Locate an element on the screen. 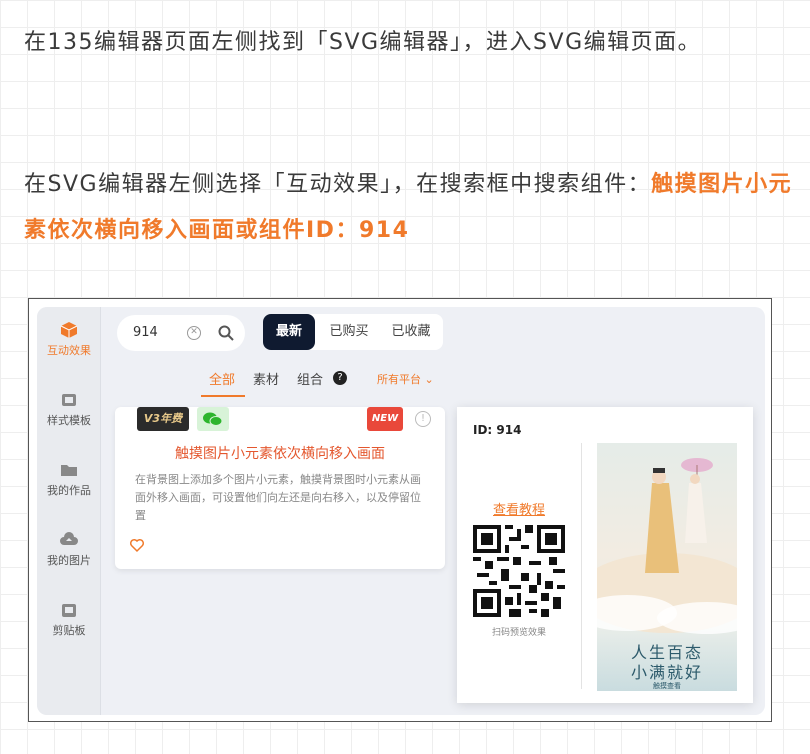 This screenshot has height=754, width=810. qr-code is located at coordinates (519, 571).